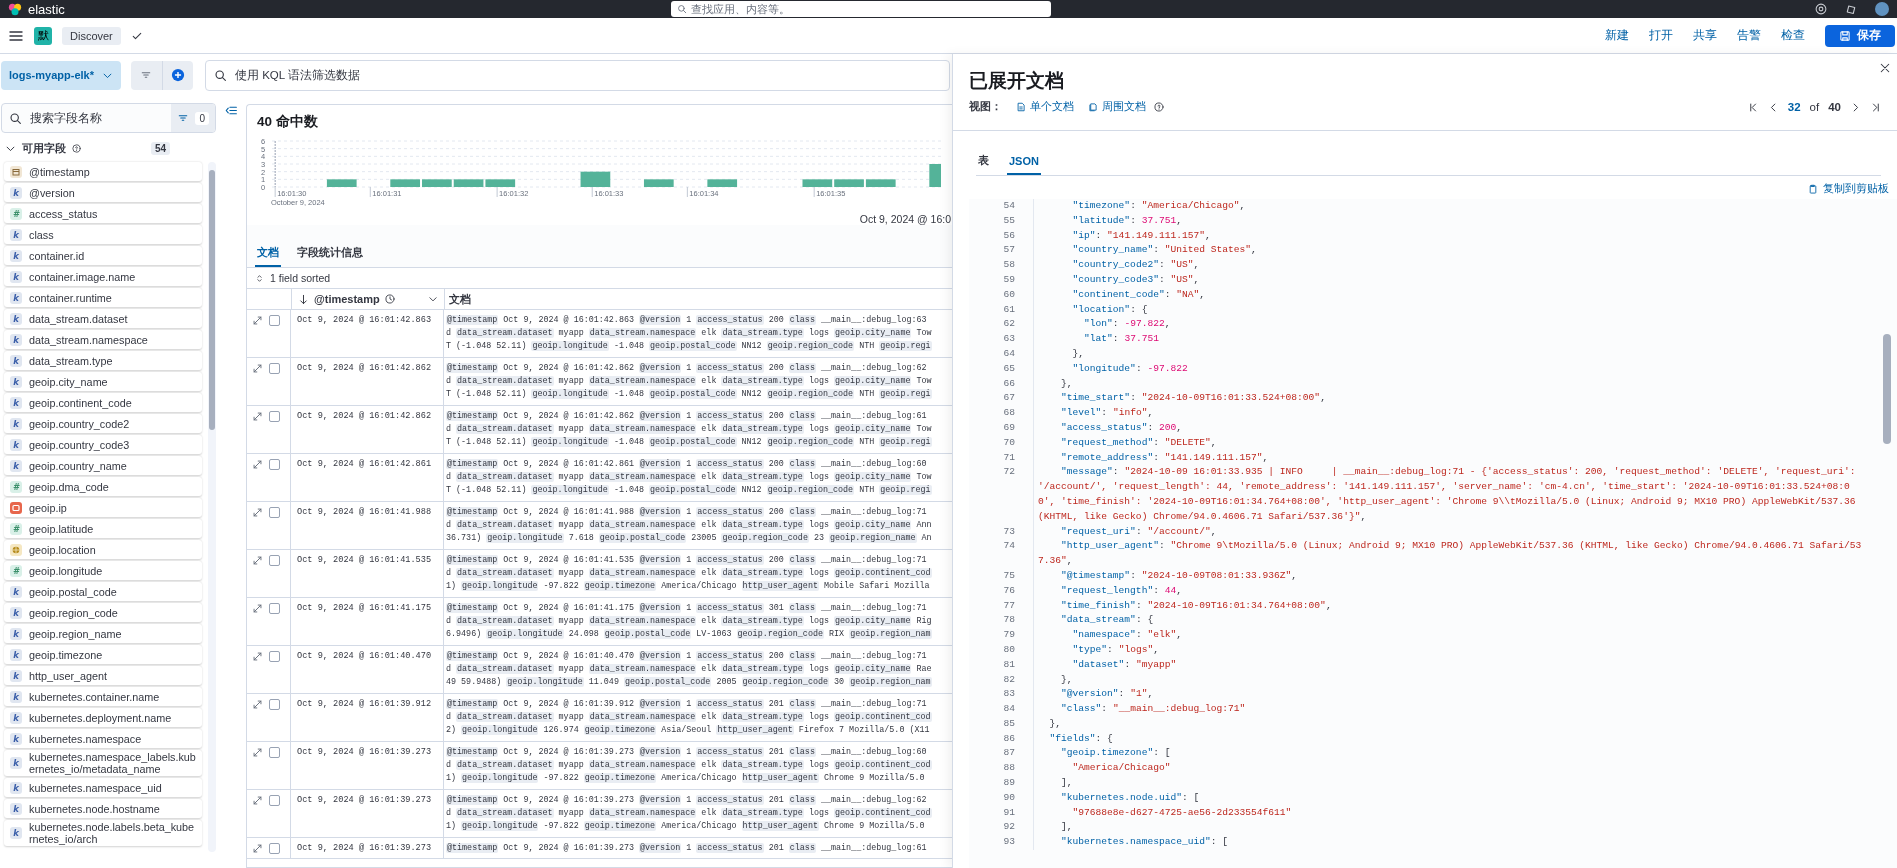 The width and height of the screenshot is (1897, 868). I want to click on field-item: k geoip.region_name, so click(103, 633).